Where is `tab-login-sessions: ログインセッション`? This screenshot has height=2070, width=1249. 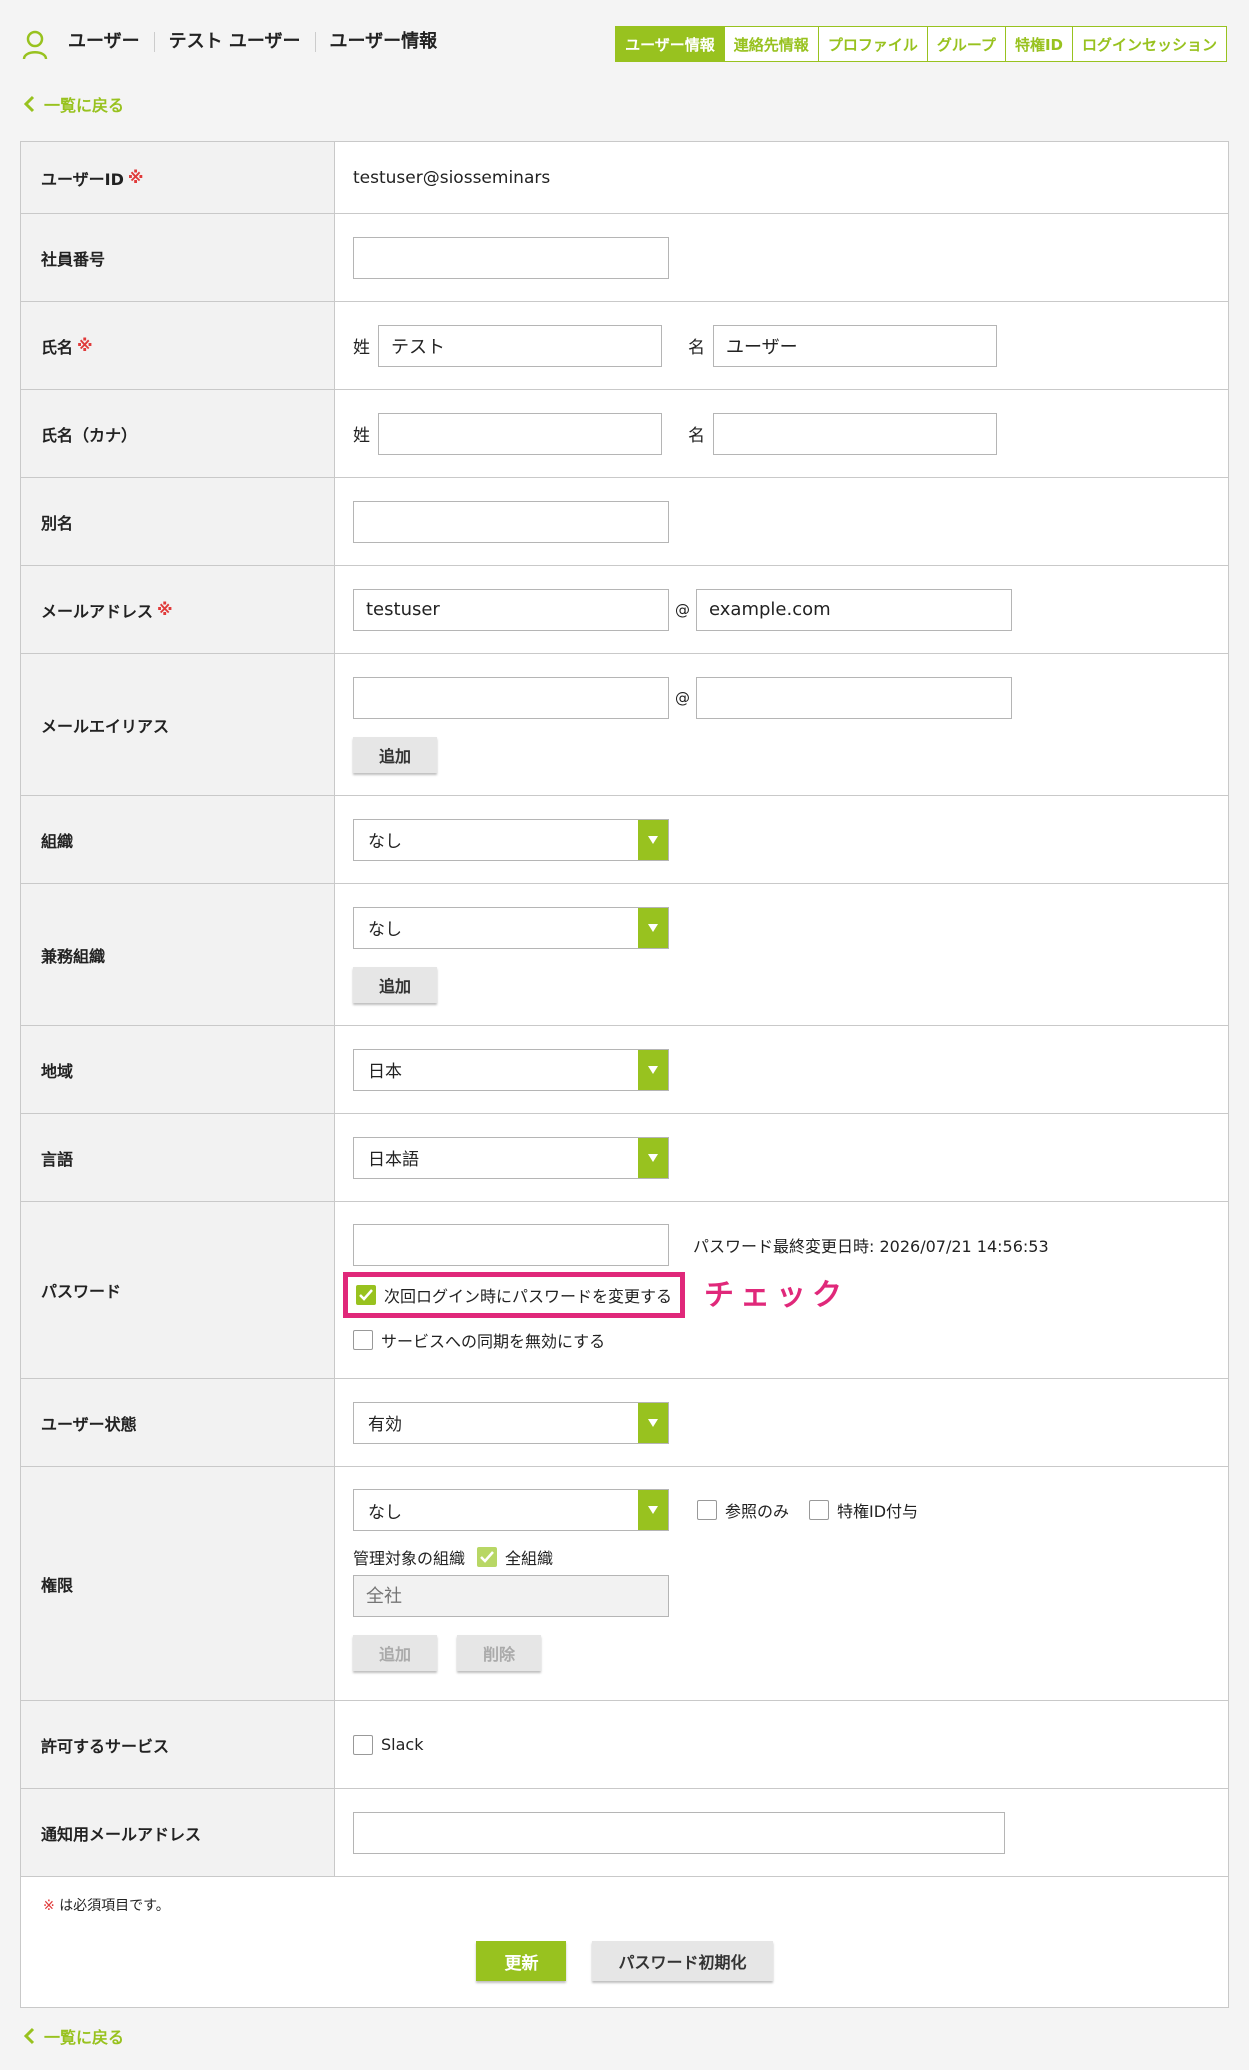 tab-login-sessions: ログインセッション is located at coordinates (1148, 44).